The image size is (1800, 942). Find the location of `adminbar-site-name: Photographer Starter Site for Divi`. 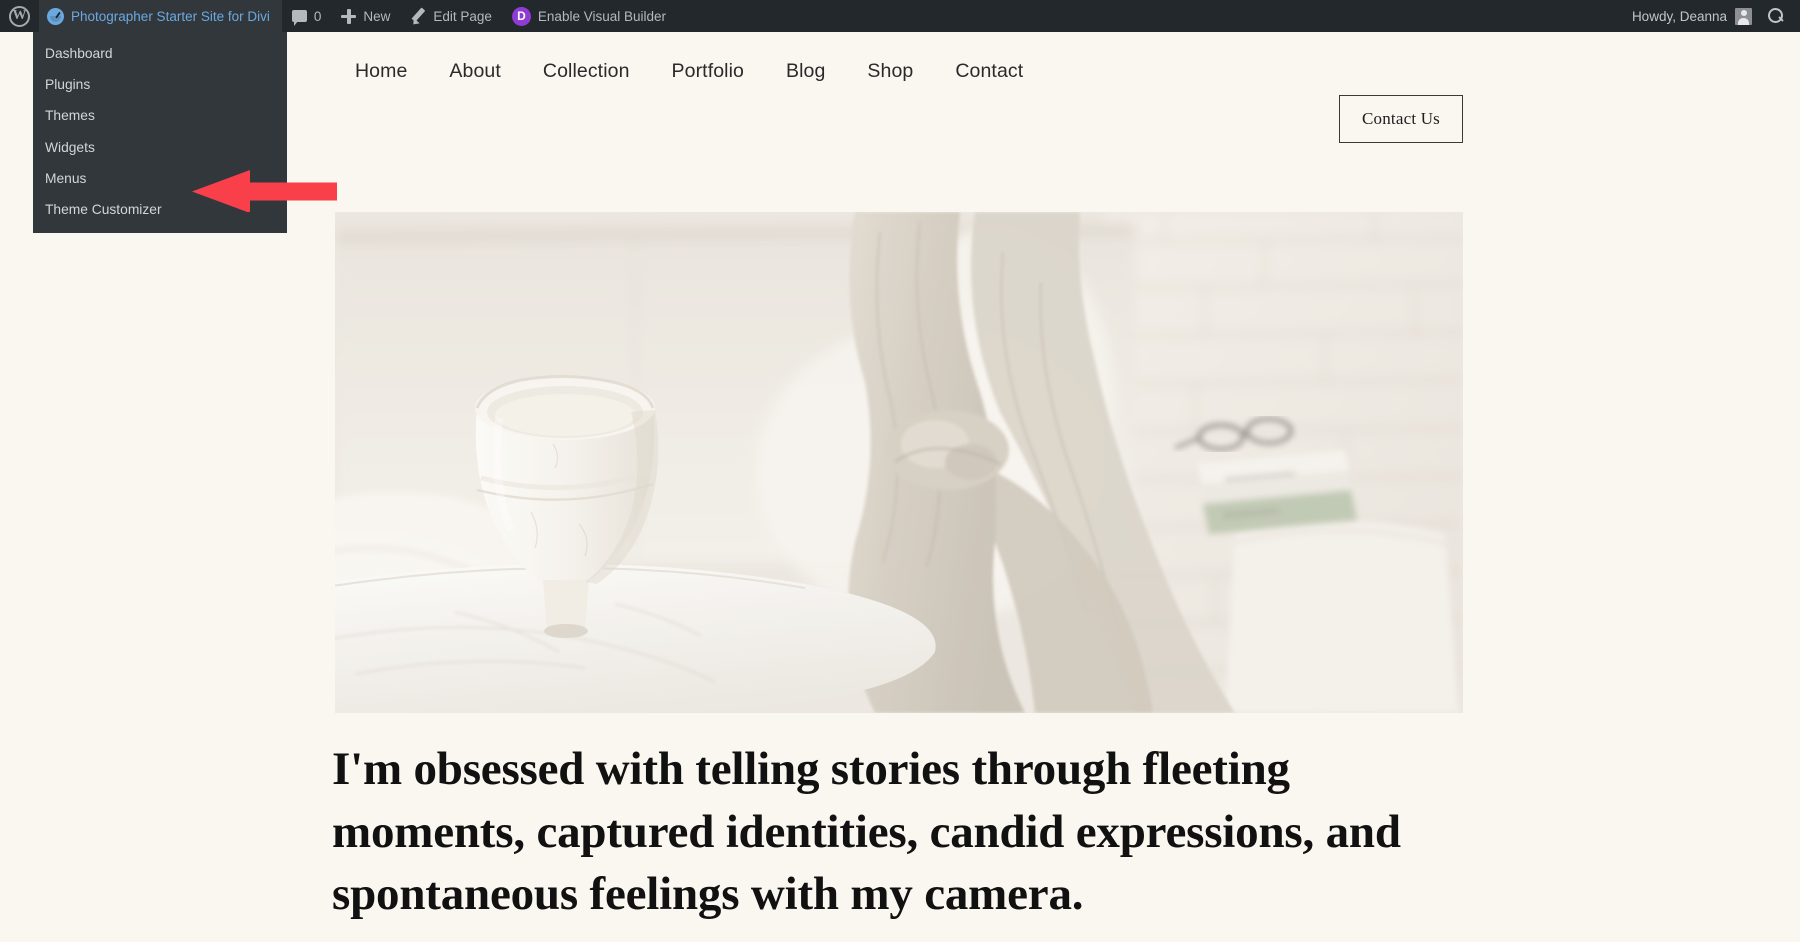

adminbar-site-name: Photographer Starter Site for Divi is located at coordinates (160, 16).